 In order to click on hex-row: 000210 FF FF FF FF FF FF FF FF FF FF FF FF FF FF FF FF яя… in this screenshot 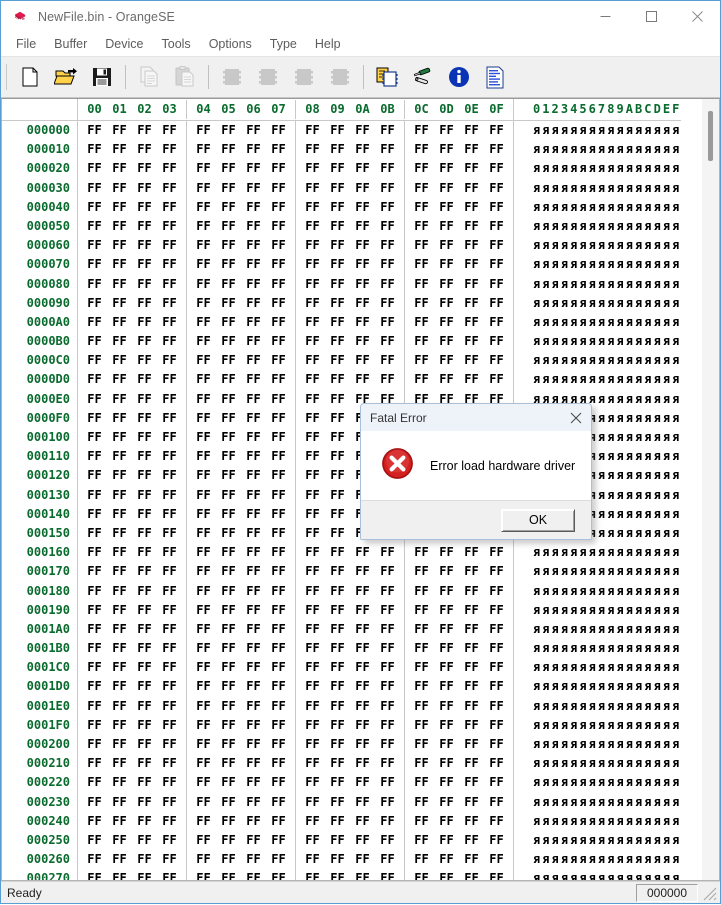, I will do `click(341, 764)`.